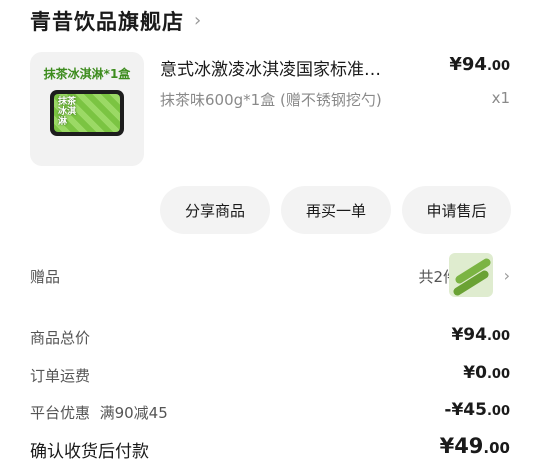 This screenshot has width=540, height=474. I want to click on product-variant: 抹茶味600g*1盒 (赠不锈钢挖勺), so click(271, 100).